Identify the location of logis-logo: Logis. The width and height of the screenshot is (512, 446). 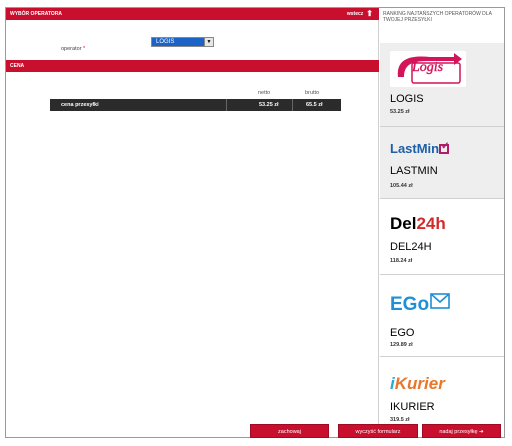
(428, 69).